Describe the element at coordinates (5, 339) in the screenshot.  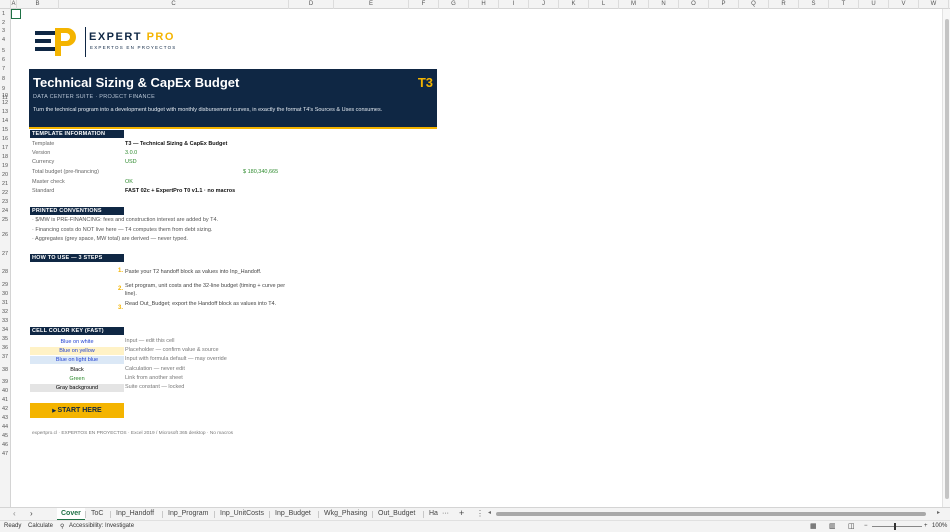
I see `row-header-35: 35` at that location.